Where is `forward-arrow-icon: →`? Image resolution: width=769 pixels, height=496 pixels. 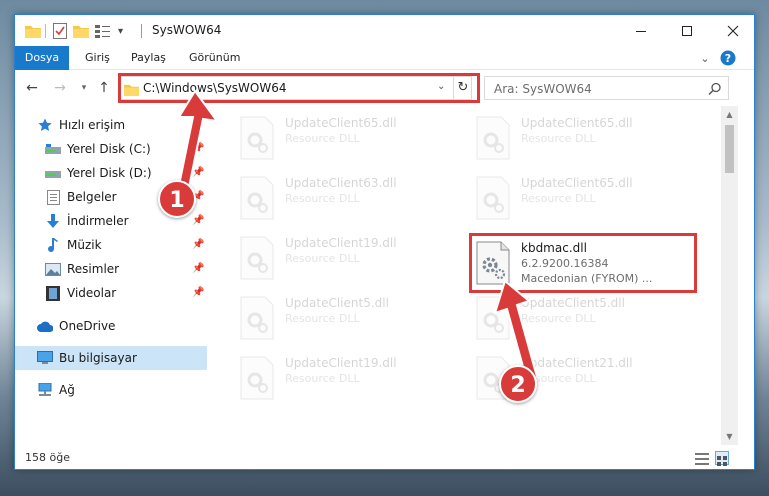
forward-arrow-icon: → is located at coordinates (60, 88).